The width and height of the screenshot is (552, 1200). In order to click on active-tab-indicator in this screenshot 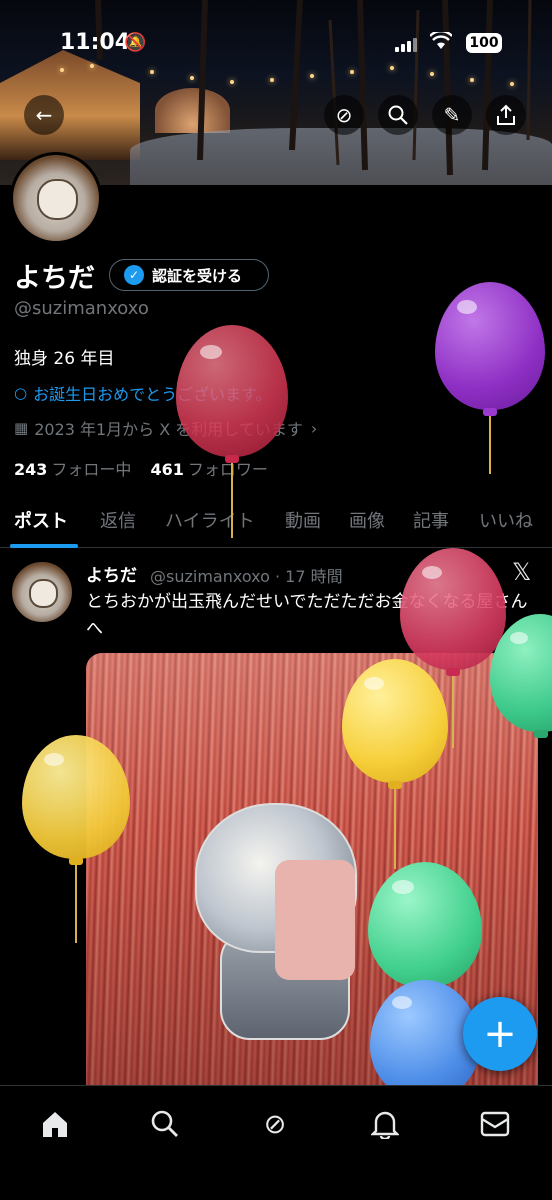, I will do `click(44, 546)`.